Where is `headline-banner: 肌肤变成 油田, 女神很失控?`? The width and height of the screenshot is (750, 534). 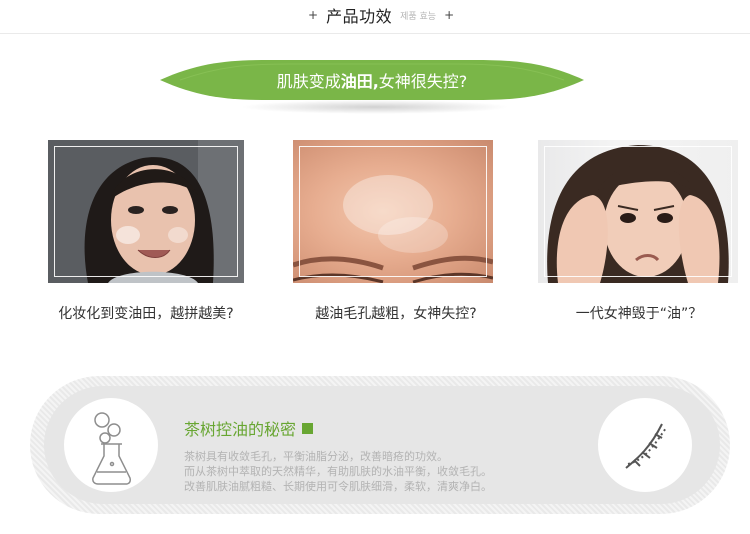 headline-banner: 肌肤变成 油田, 女神很失控? is located at coordinates (372, 80).